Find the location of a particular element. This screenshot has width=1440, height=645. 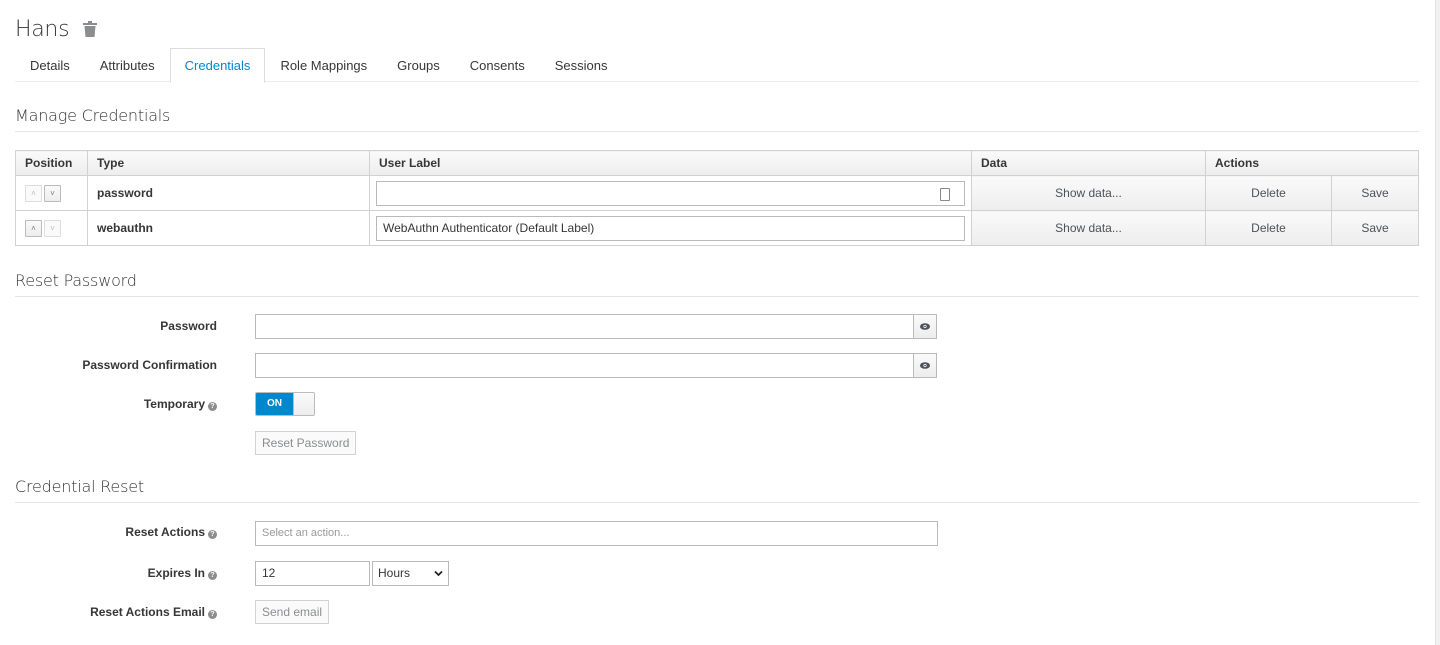

column-position: Position is located at coordinates (51, 163).